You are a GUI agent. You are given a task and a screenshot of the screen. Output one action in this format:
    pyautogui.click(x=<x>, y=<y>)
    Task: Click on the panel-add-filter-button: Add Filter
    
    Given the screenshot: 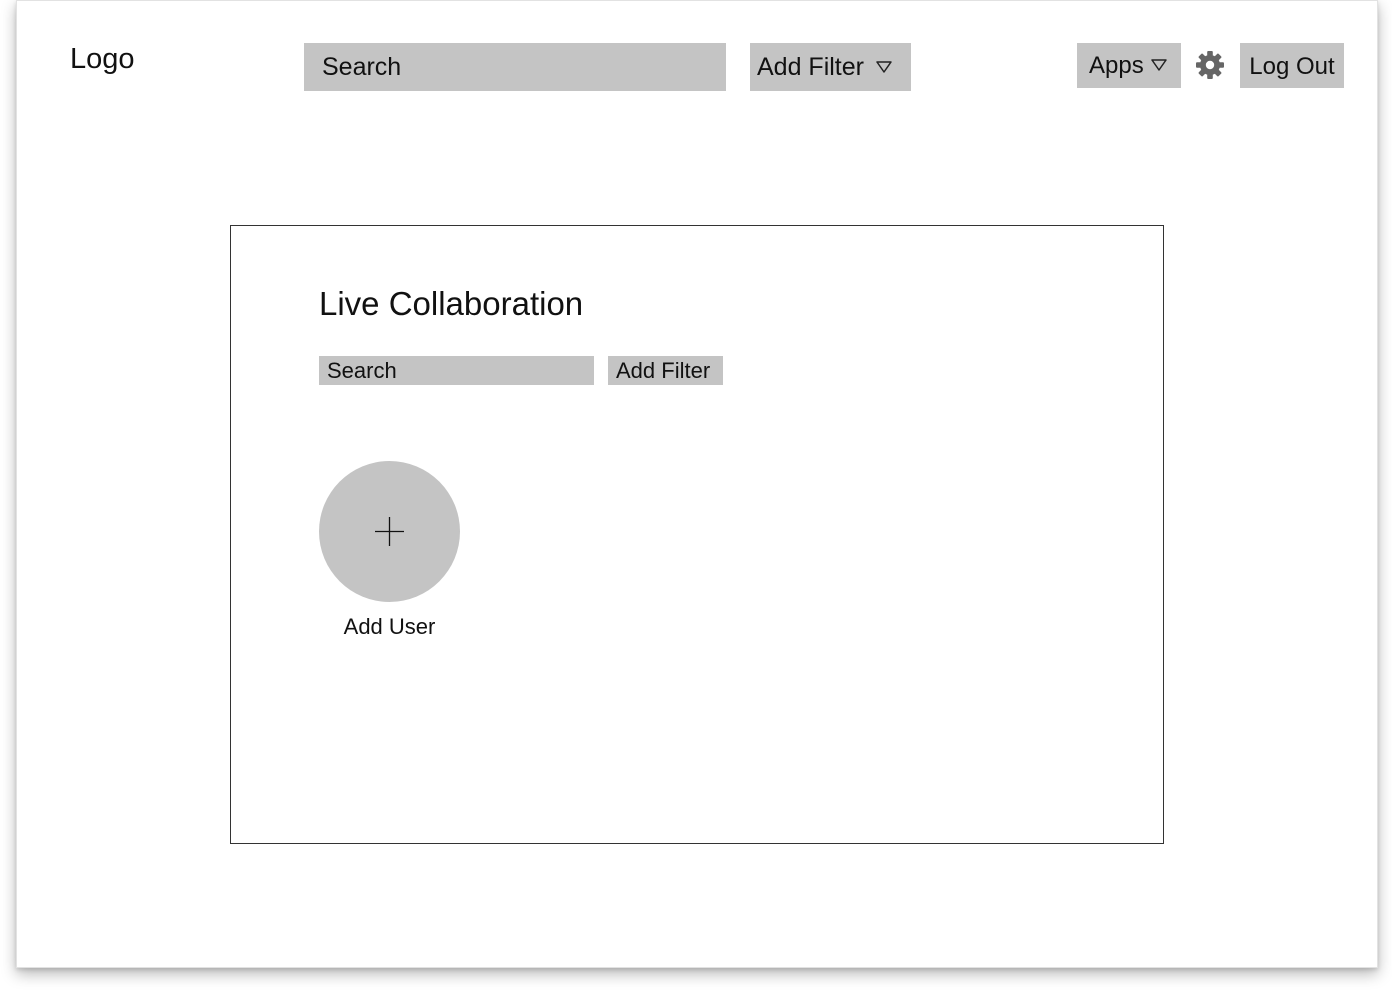 What is the action you would take?
    pyautogui.click(x=665, y=370)
    